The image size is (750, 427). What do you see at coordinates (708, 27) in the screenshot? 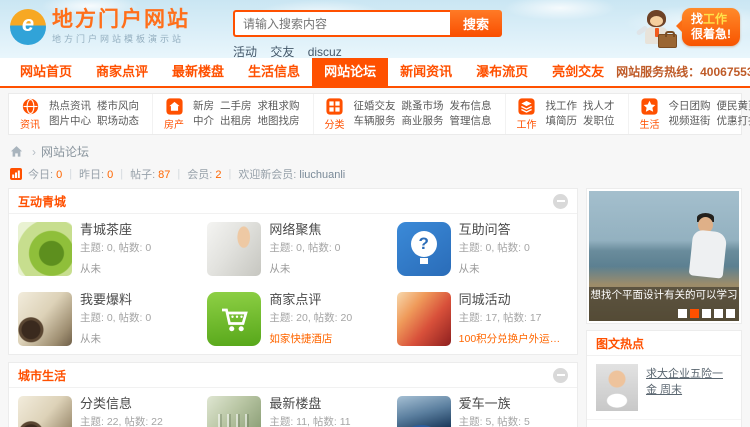
I see `job-ad-badge: 找工作 很着急!` at bounding box center [708, 27].